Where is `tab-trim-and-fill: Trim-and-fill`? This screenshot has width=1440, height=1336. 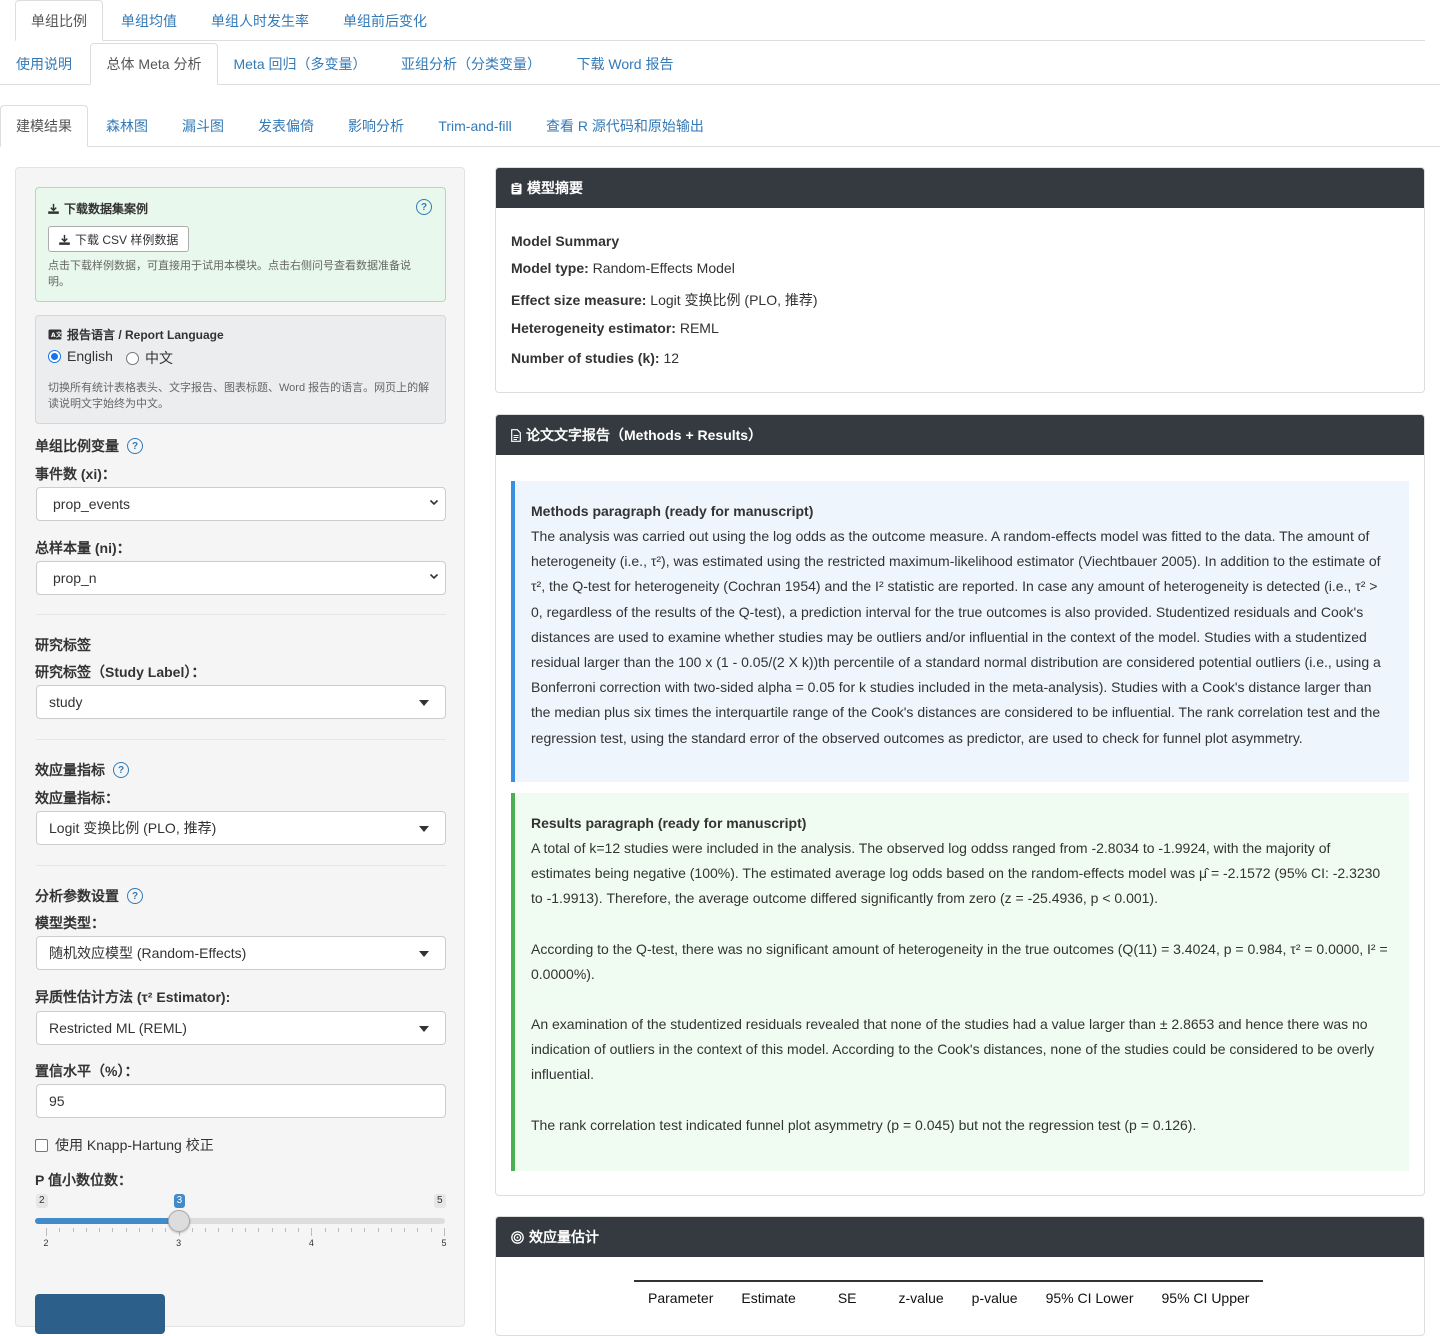
tab-trim-and-fill: Trim-and-fill is located at coordinates (475, 126).